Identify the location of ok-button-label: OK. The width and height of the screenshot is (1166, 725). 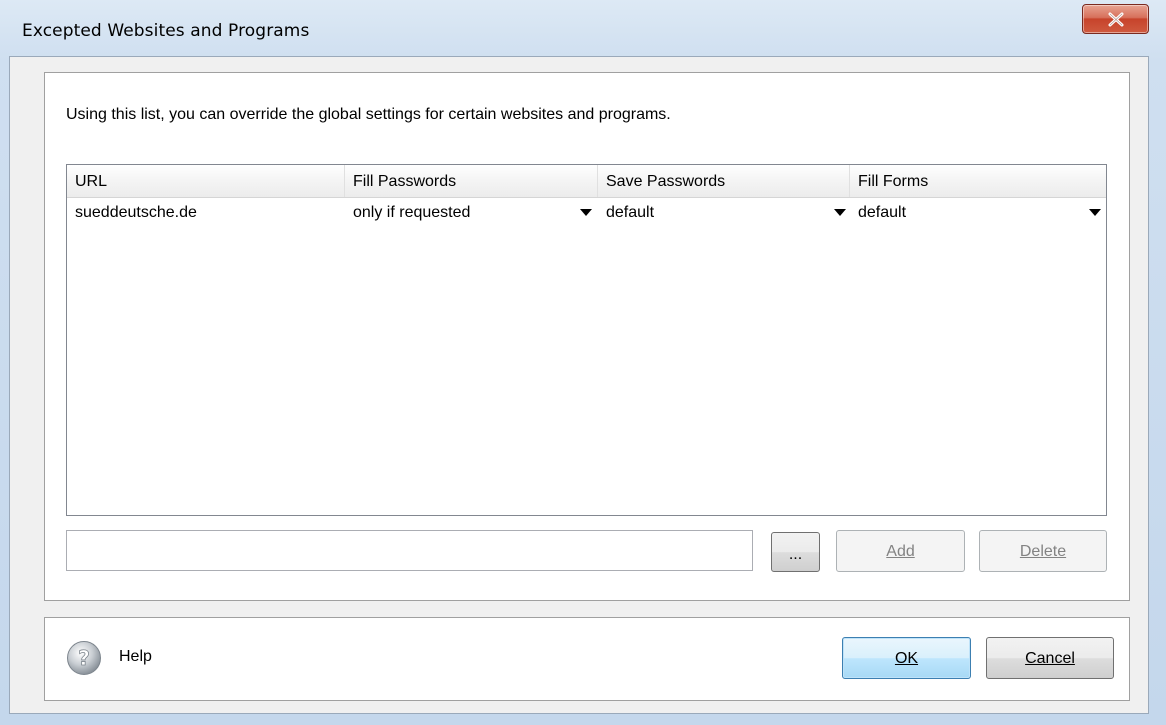
(906, 658).